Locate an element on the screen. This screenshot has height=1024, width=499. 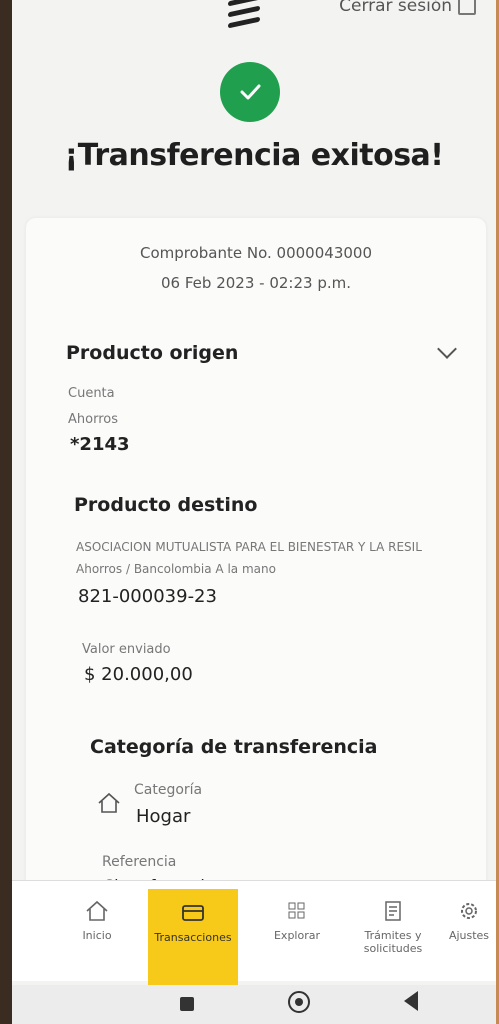
page-title: ¡Transferencia exitosa! is located at coordinates (254, 155).